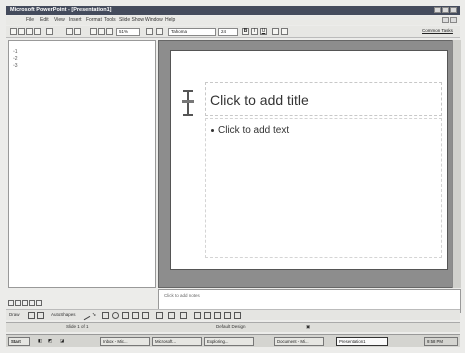 This screenshot has height=353, width=465. What do you see at coordinates (93, 31) in the screenshot?
I see `chart-icon` at bounding box center [93, 31].